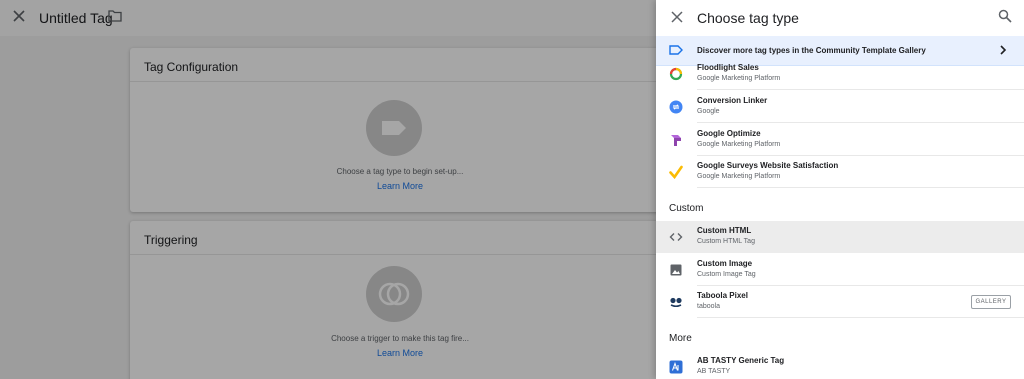  I want to click on close-icon, so click(677, 17).